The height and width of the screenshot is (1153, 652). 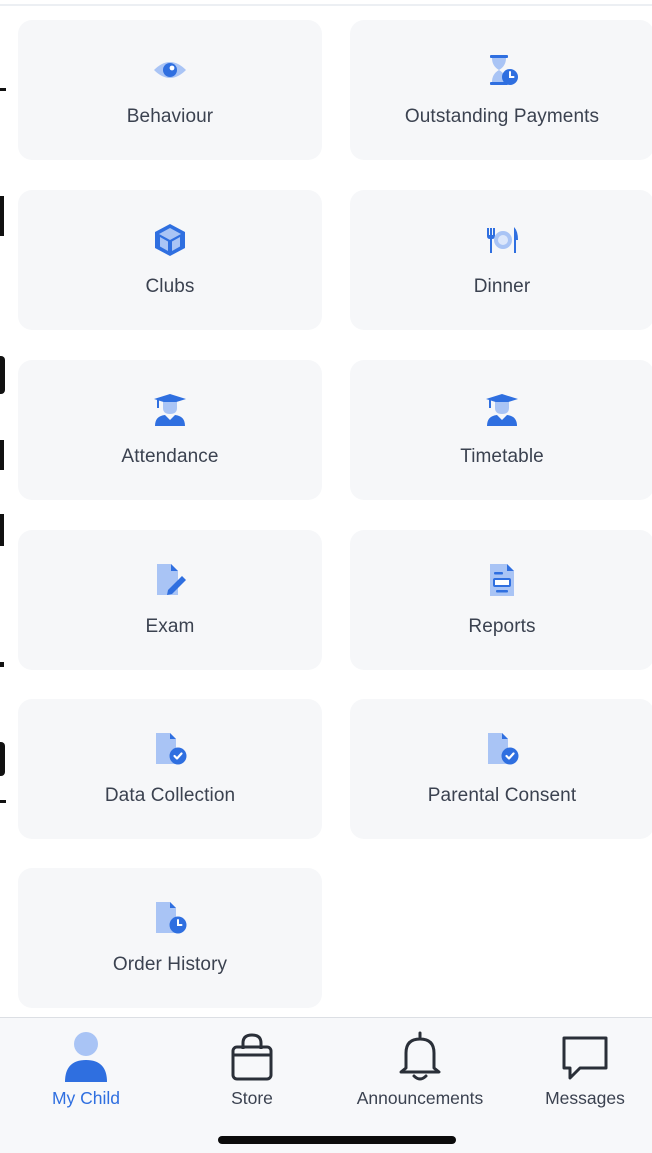 I want to click on tab-announcements: Announcements, so click(x=420, y=1067).